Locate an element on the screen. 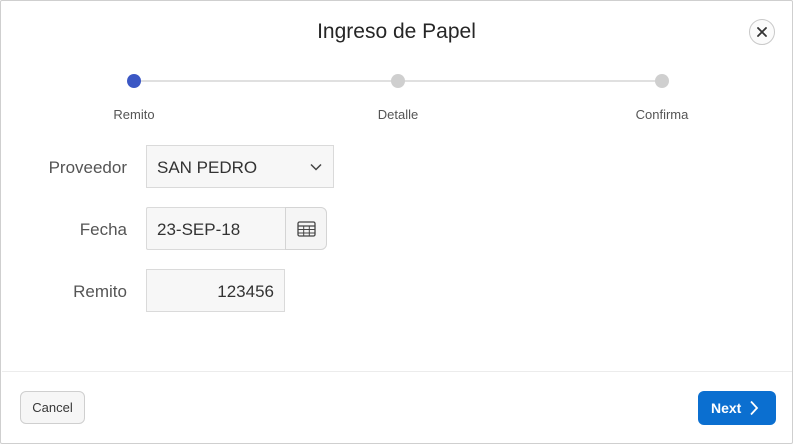  calendar-icon is located at coordinates (306, 229).